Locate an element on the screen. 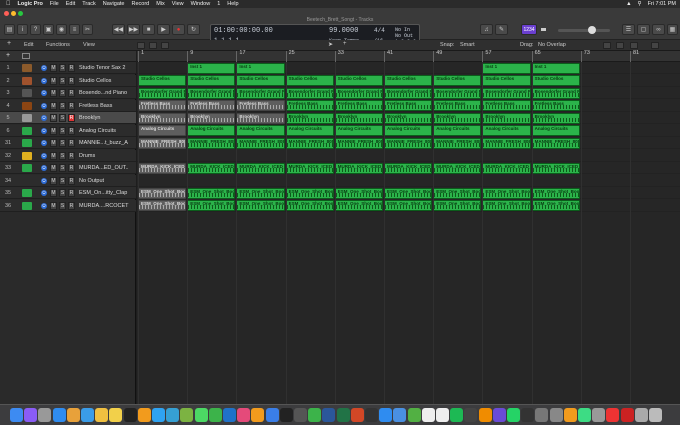 The image size is (680, 425). loops-button: ∞ is located at coordinates (658, 29).